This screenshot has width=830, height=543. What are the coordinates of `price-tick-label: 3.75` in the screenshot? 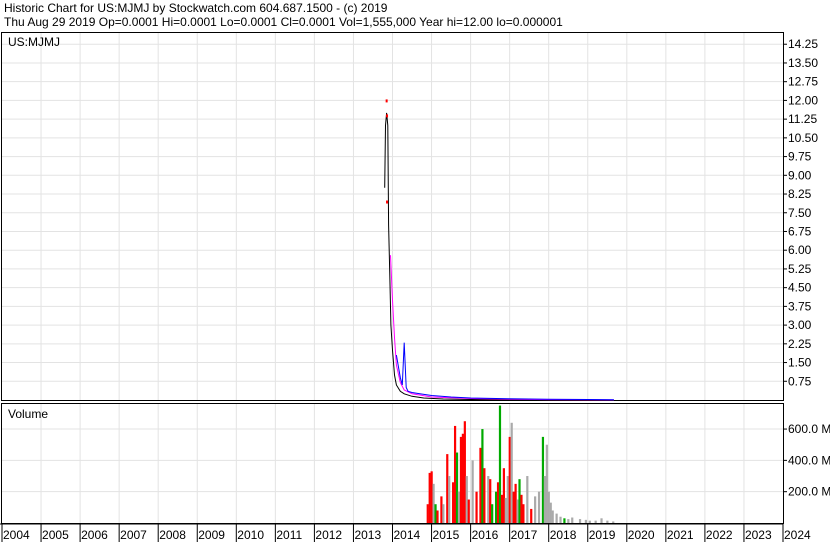 It's located at (800, 306).